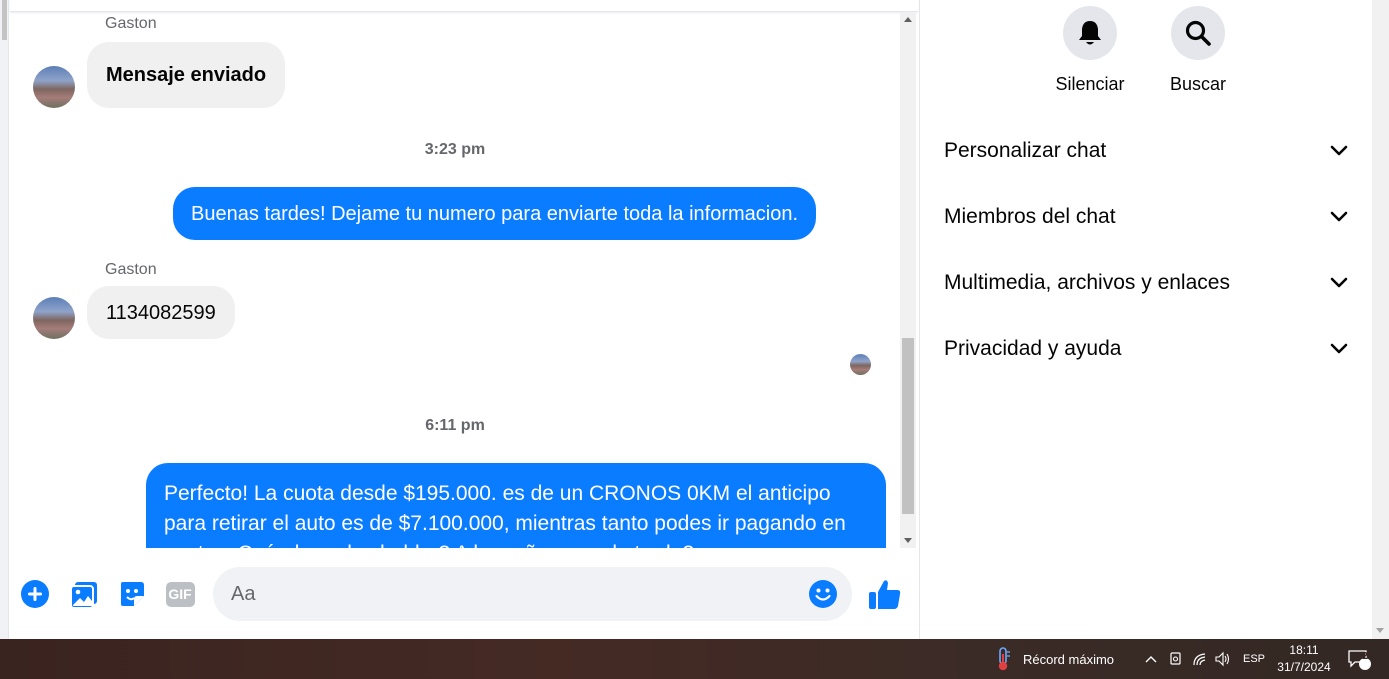  I want to click on message-input-container, so click(532, 594).